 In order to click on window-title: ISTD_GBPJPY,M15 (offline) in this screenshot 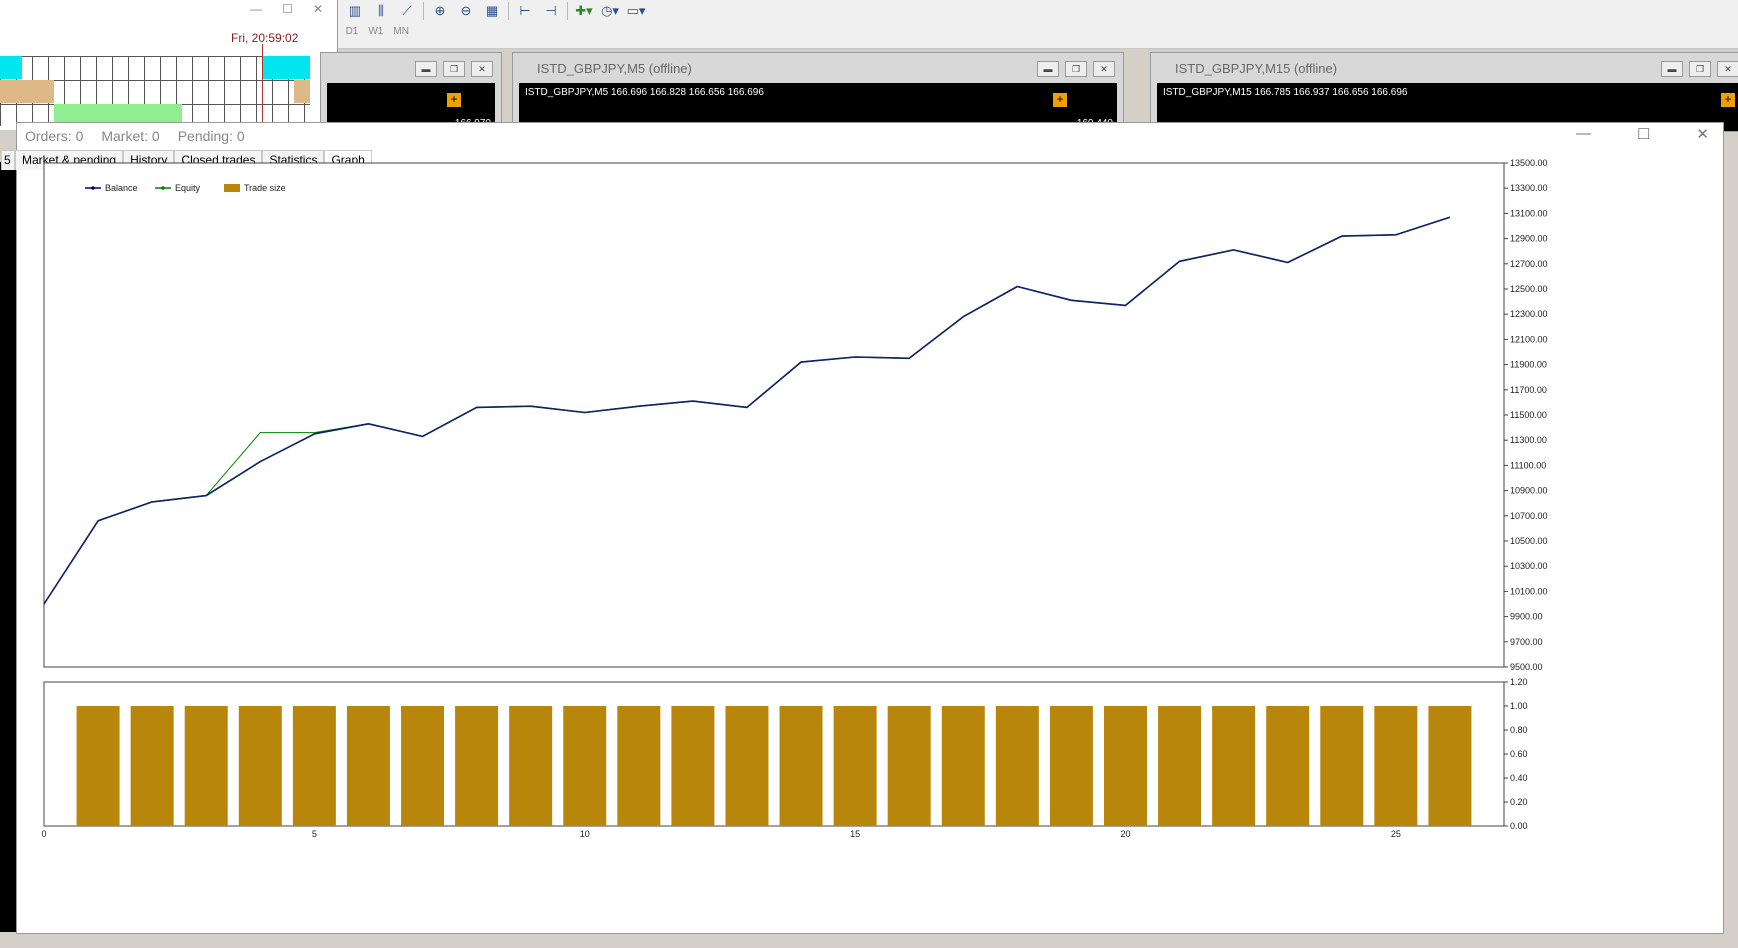, I will do `click(1256, 68)`.